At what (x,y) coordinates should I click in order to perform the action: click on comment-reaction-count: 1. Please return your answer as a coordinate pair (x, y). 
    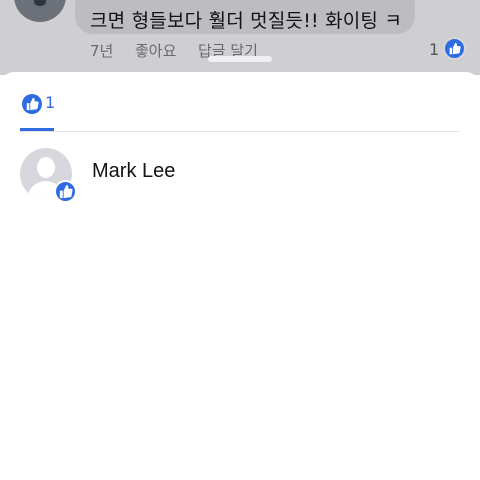
    Looking at the image, I should click on (434, 49).